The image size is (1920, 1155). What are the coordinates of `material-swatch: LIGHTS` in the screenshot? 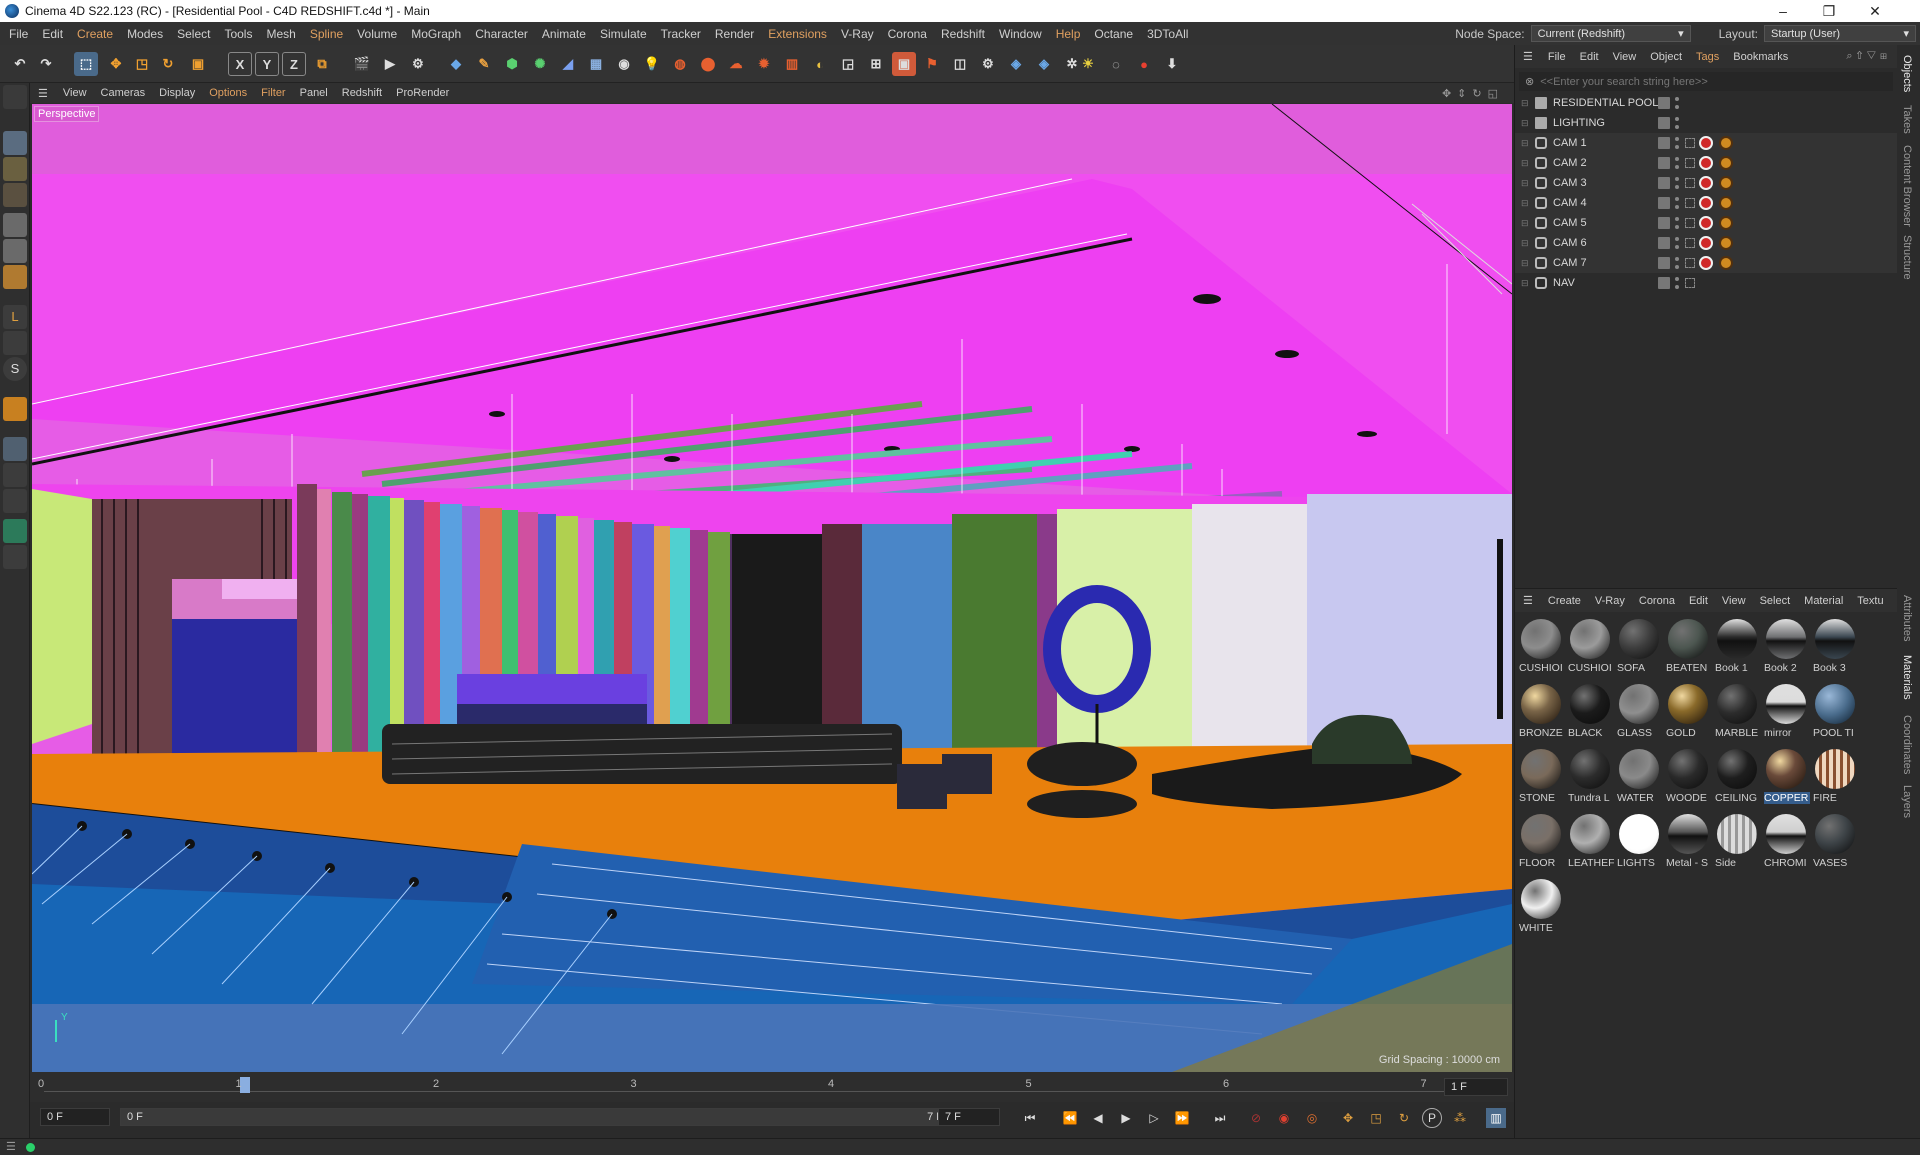 It's located at (1639, 843).